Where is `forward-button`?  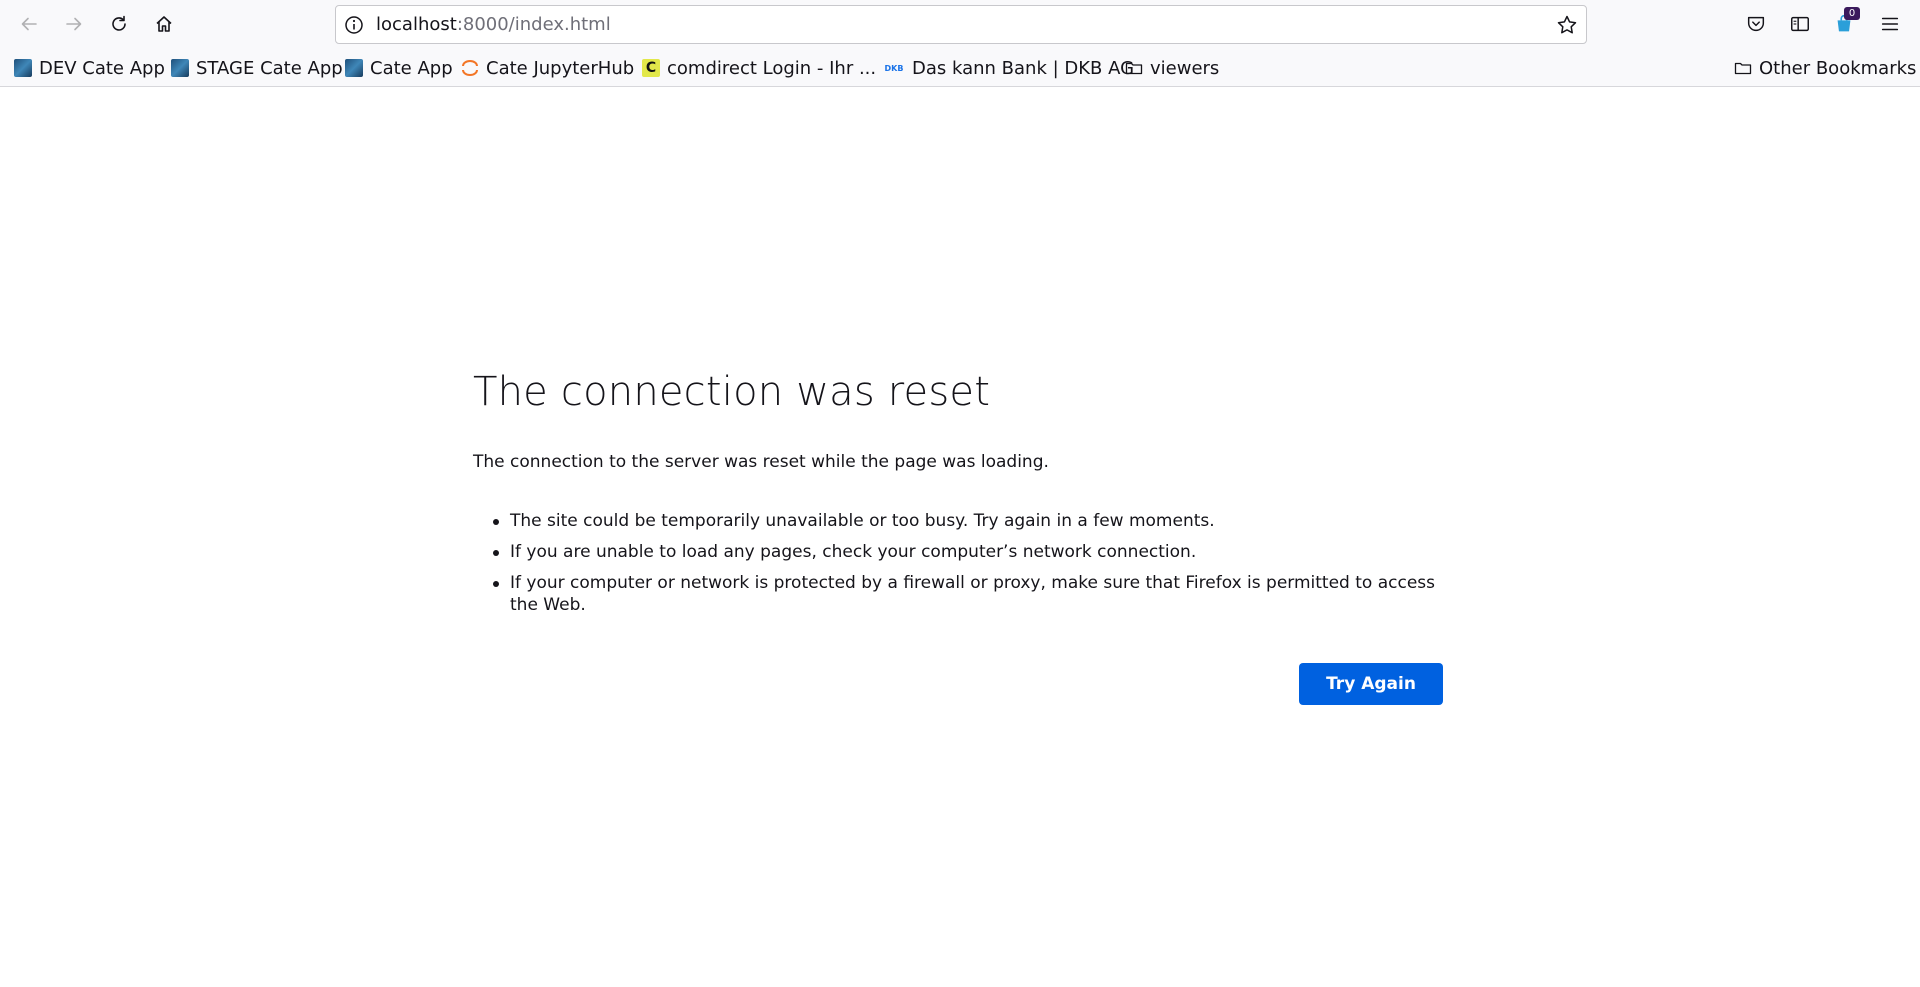
forward-button is located at coordinates (74, 24).